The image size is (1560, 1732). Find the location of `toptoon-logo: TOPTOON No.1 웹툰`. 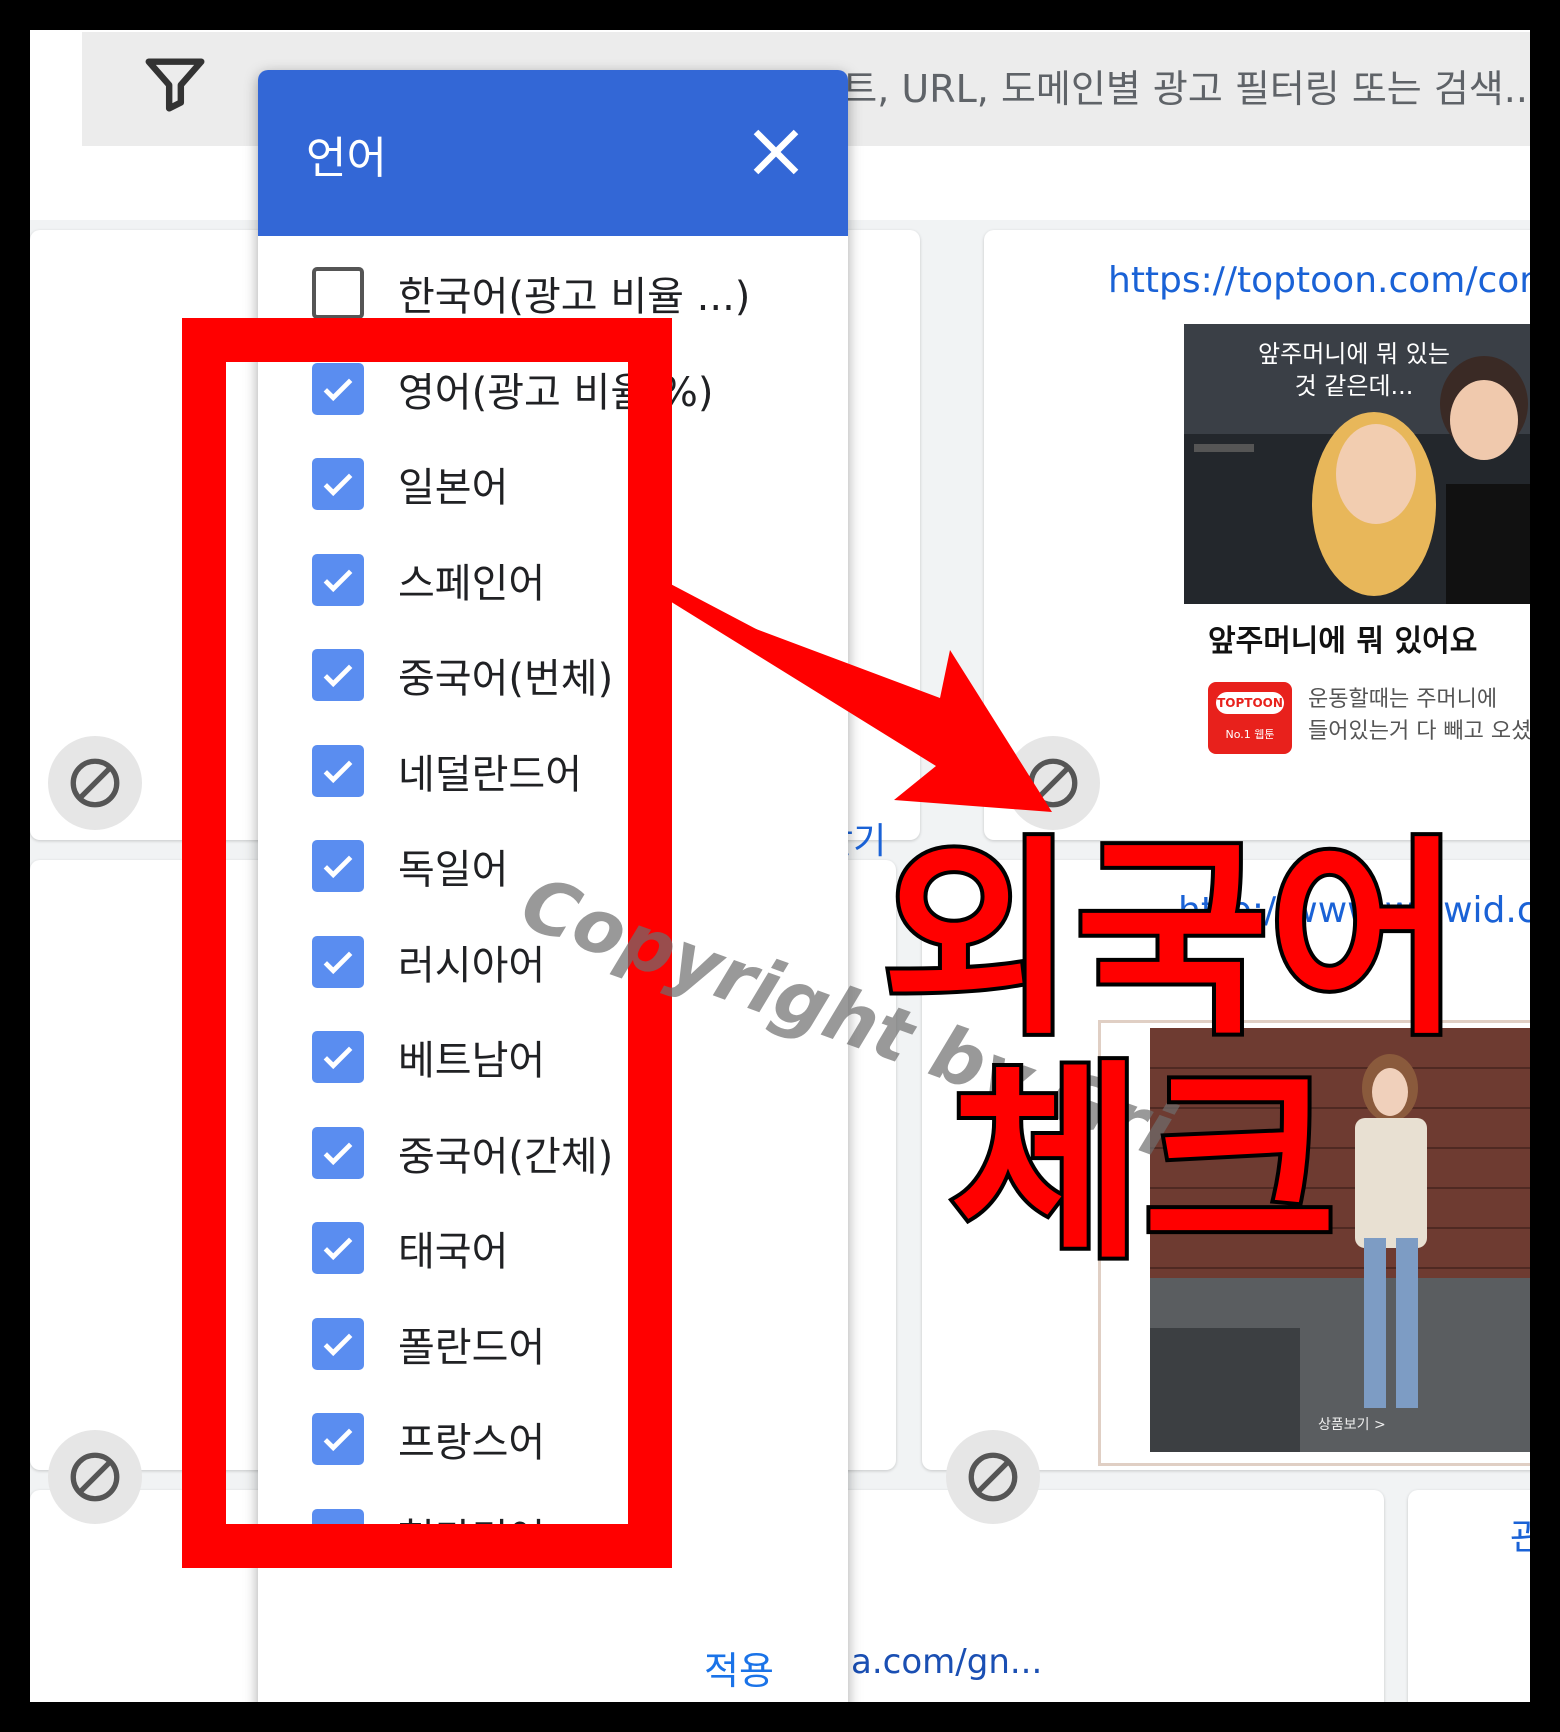

toptoon-logo: TOPTOON No.1 웹툰 is located at coordinates (1250, 718).